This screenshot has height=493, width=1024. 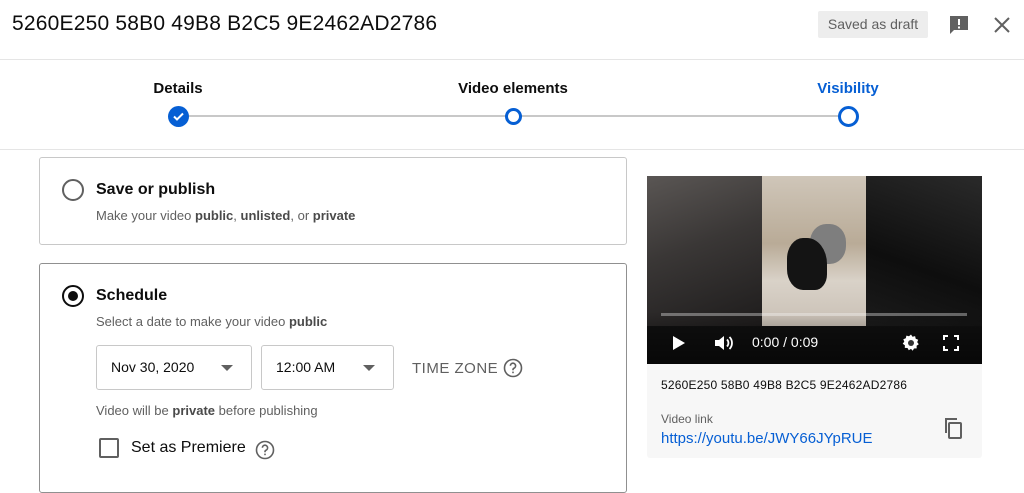 I want to click on schedule-title: Schedule, so click(x=132, y=295).